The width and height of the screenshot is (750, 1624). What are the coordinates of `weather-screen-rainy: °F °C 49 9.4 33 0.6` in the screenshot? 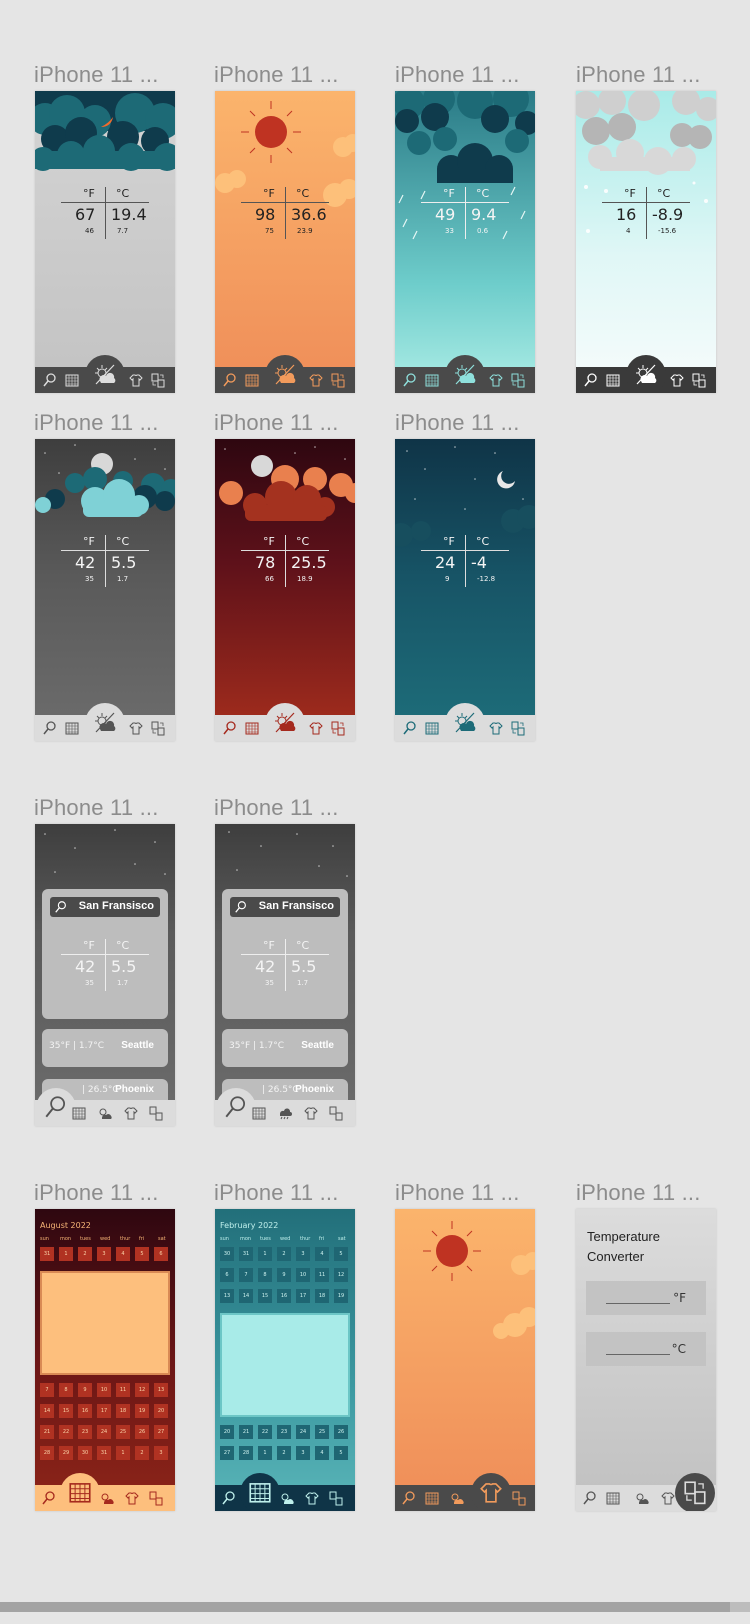 It's located at (465, 242).